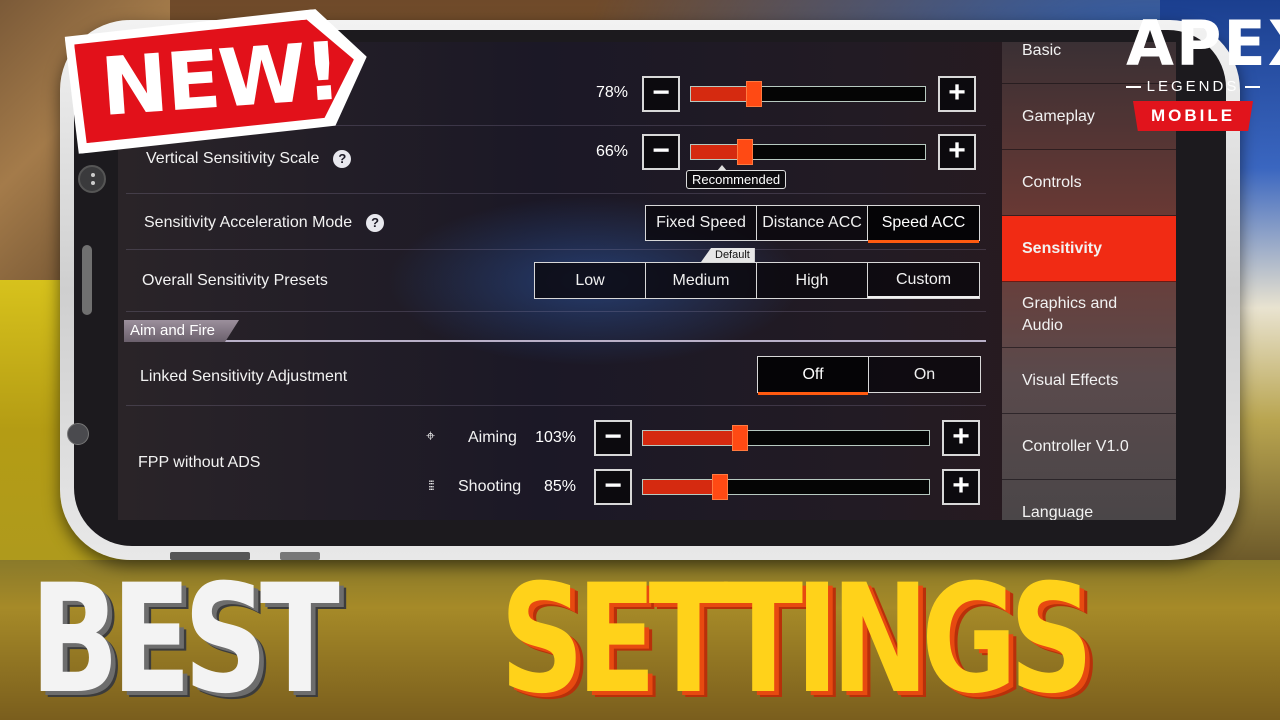 The width and height of the screenshot is (1280, 720). Describe the element at coordinates (701, 223) in the screenshot. I see `option-fixed-speed: Fixed Speed` at that location.